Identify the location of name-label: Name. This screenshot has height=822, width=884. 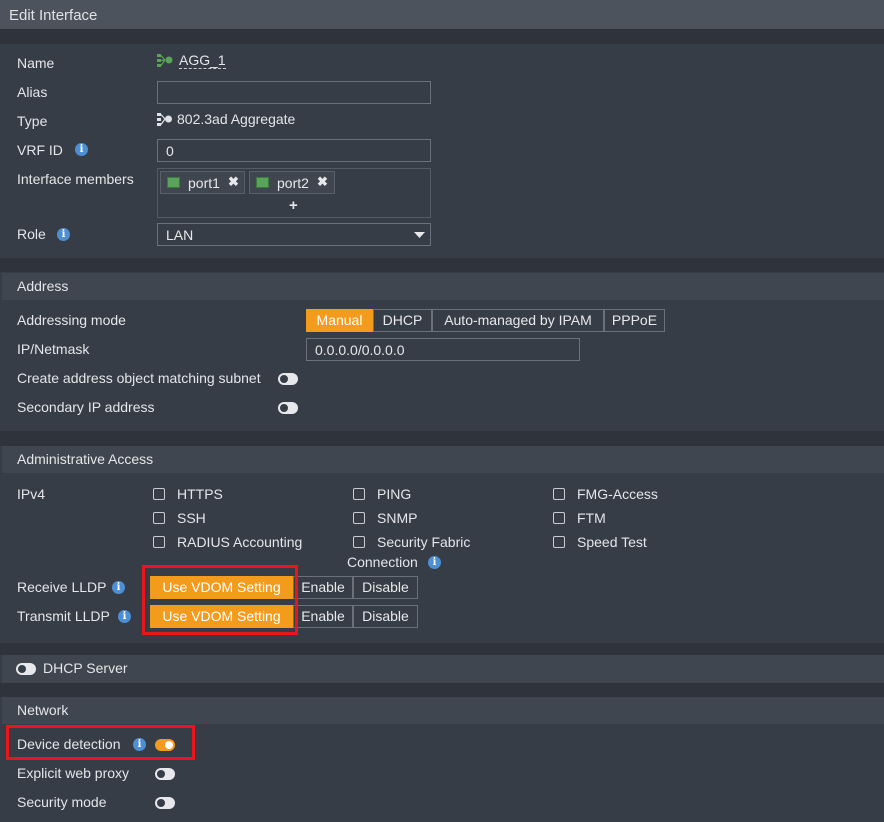
(36, 63).